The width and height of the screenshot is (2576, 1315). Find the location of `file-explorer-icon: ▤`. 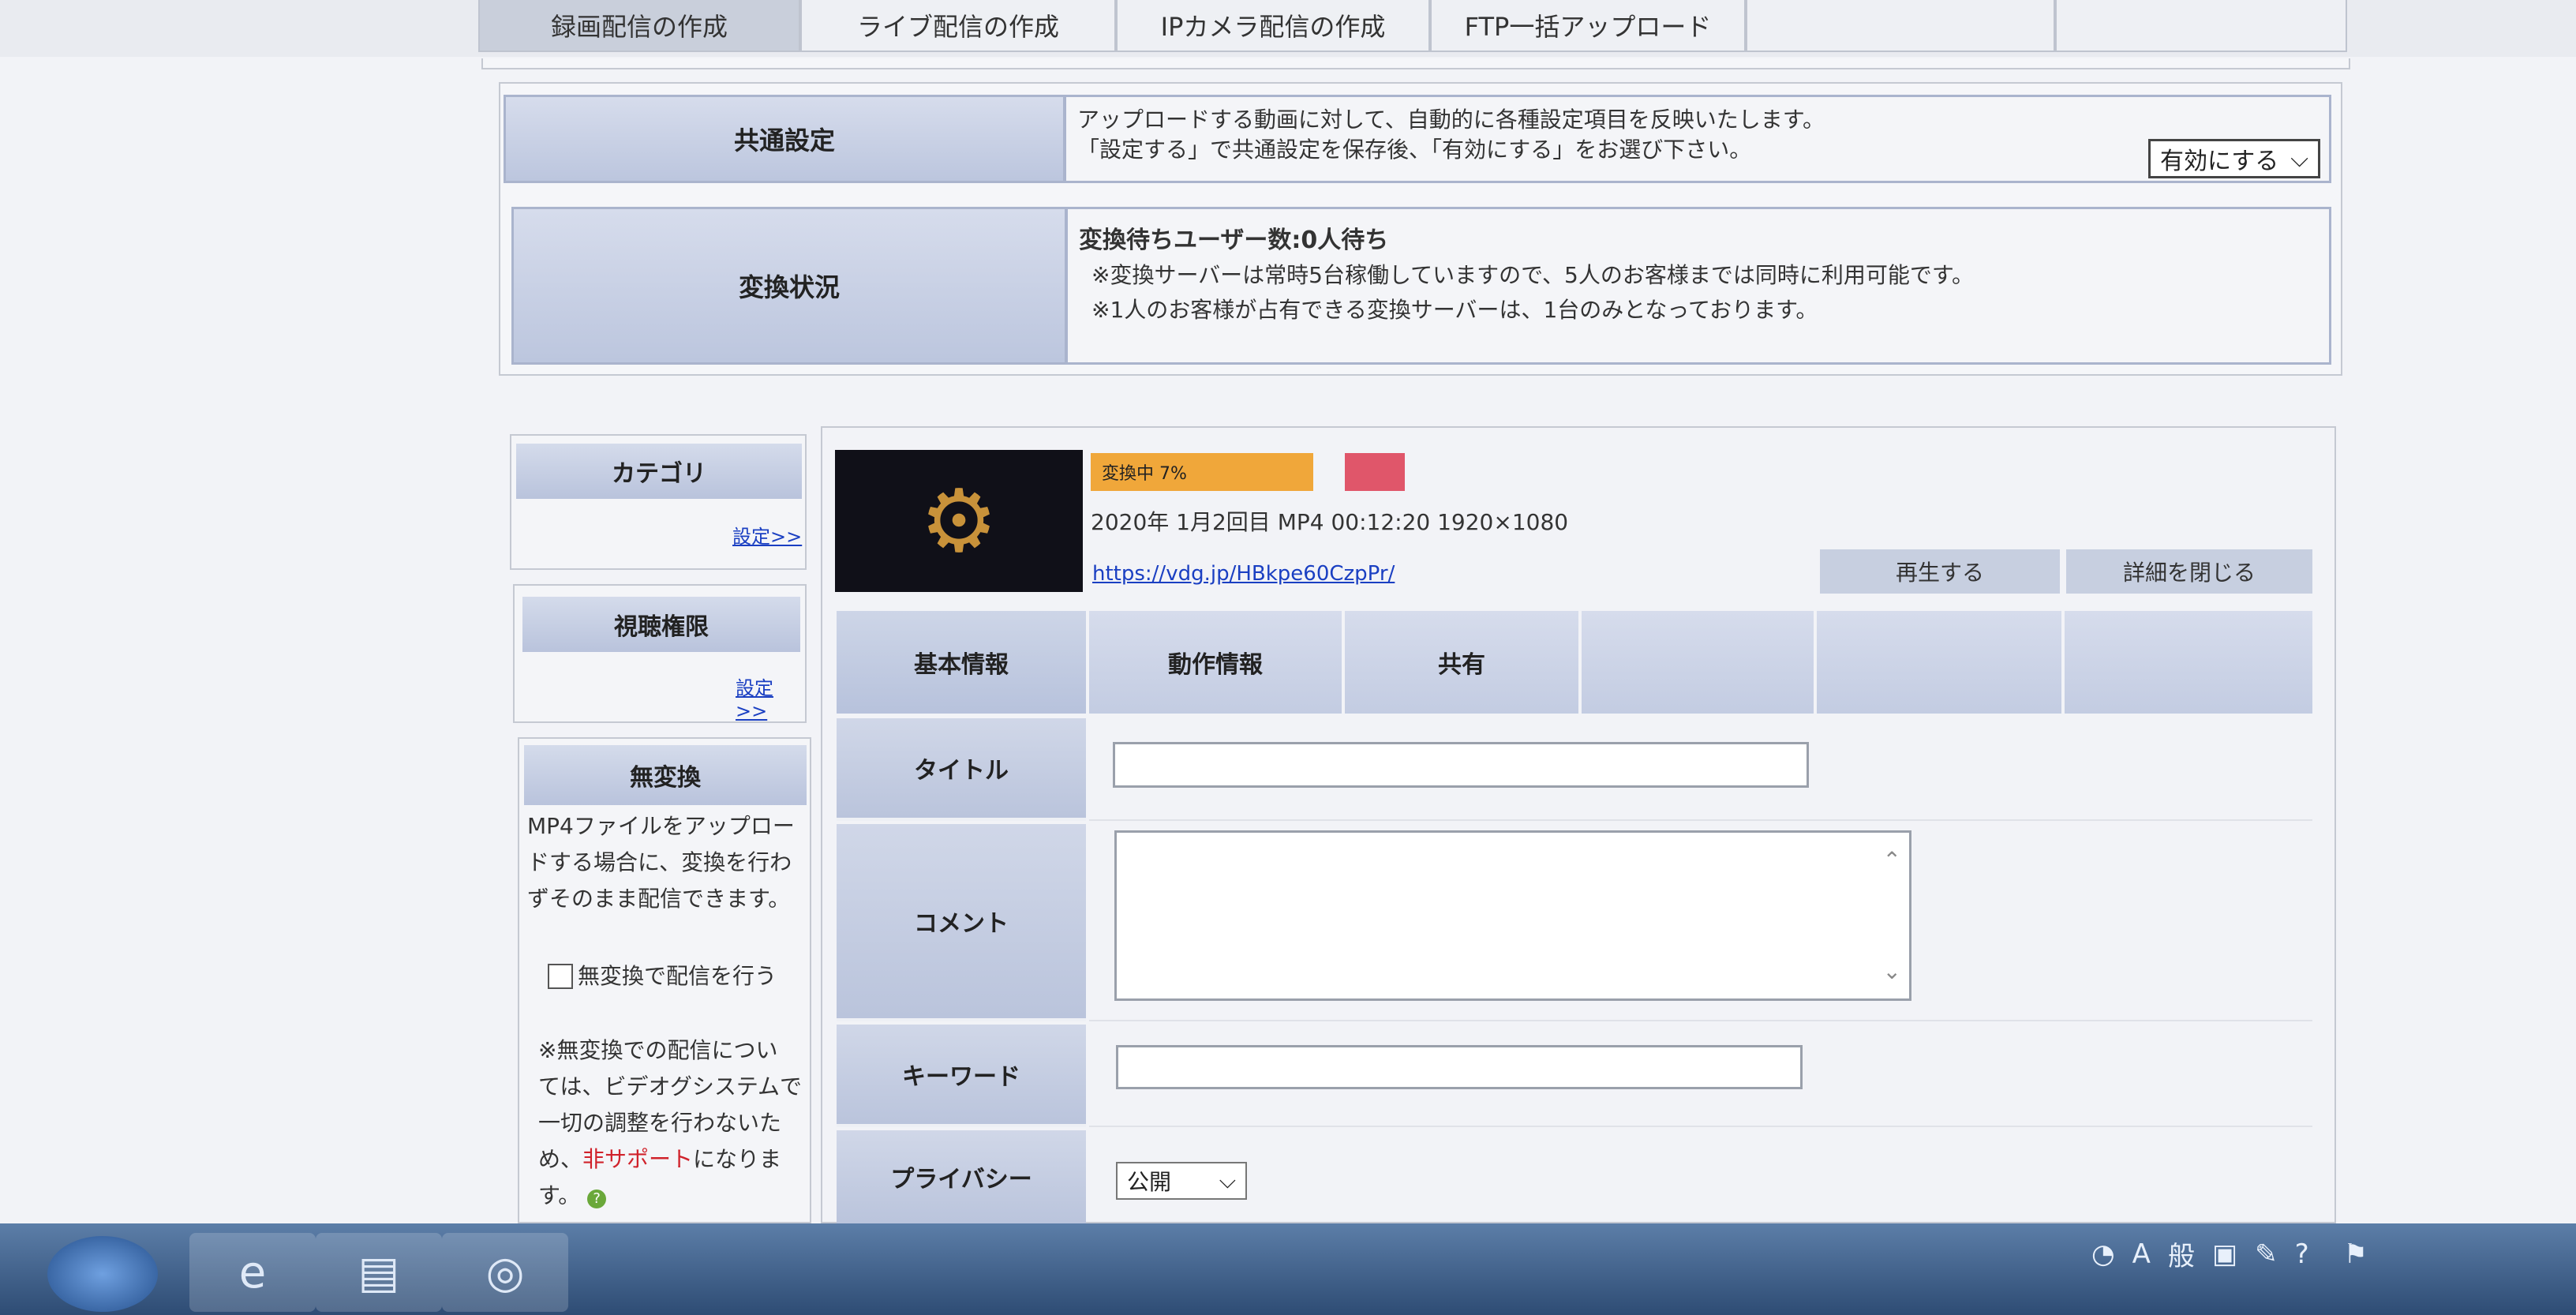

file-explorer-icon: ▤ is located at coordinates (379, 1272).